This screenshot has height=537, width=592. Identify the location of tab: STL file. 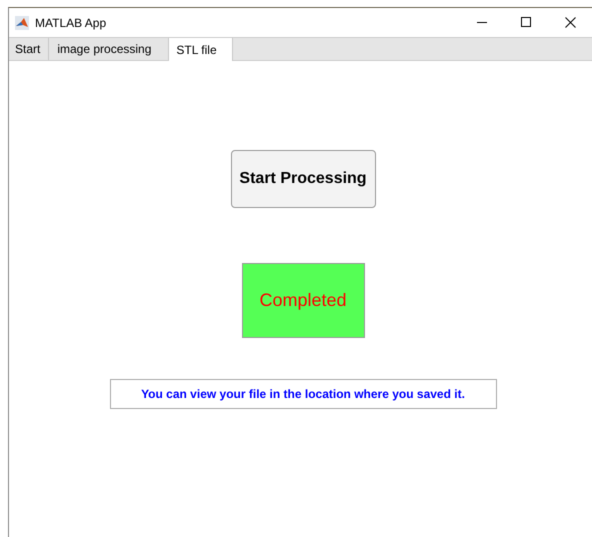
(201, 49).